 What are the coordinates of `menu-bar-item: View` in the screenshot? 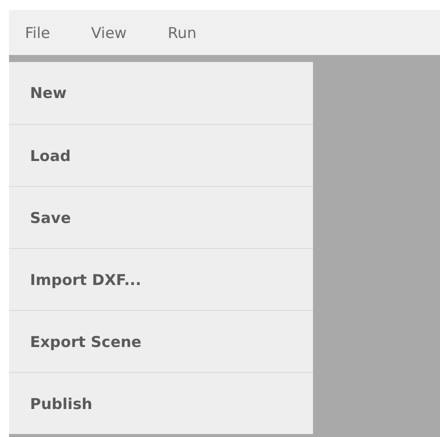 It's located at (109, 33).